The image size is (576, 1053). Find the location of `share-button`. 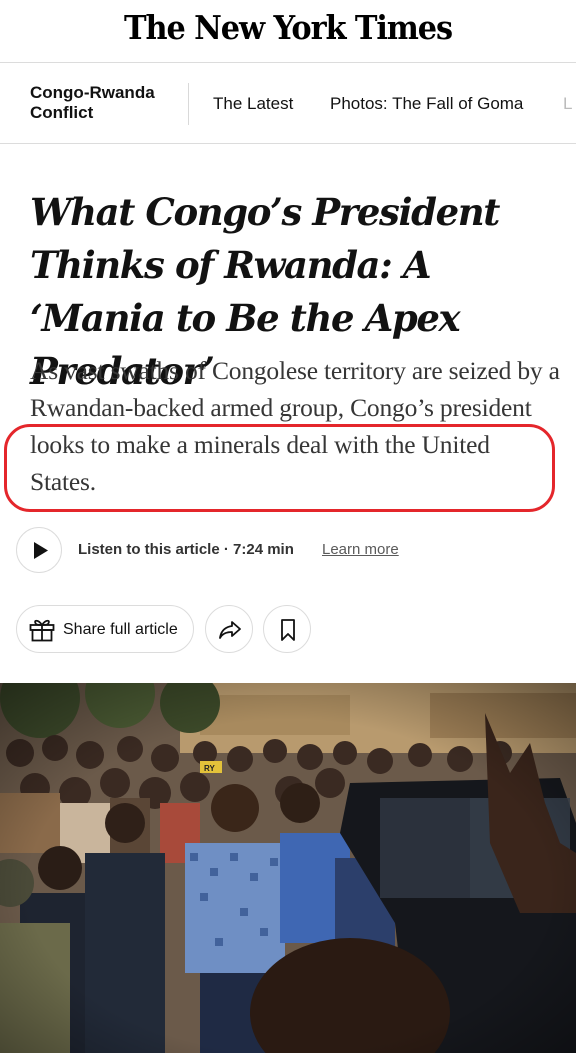

share-button is located at coordinates (229, 629).